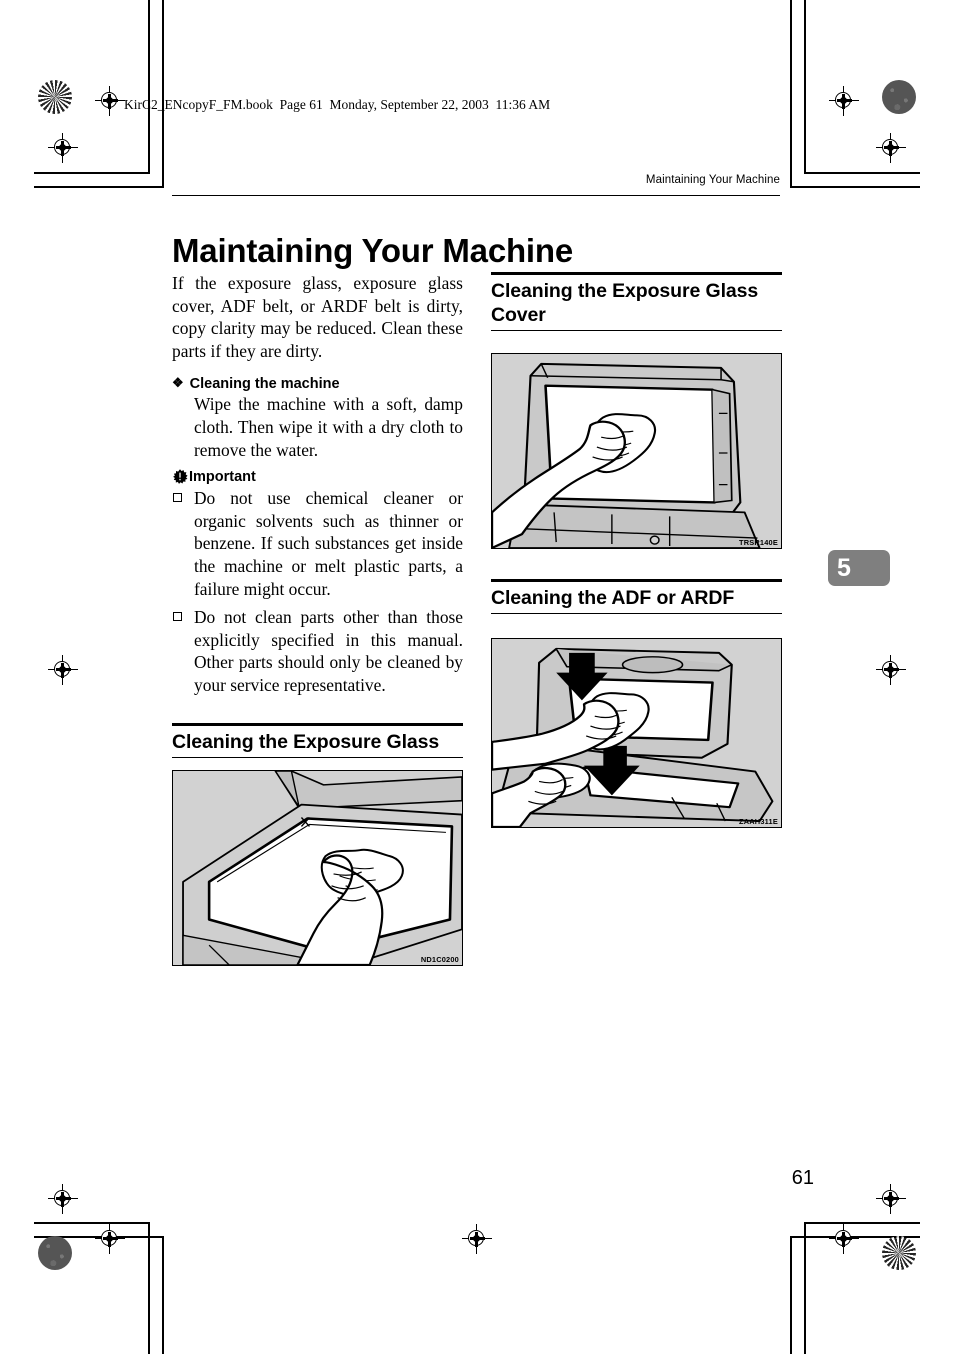  What do you see at coordinates (439, 959) in the screenshot?
I see `figure-id: ND1C0200` at bounding box center [439, 959].